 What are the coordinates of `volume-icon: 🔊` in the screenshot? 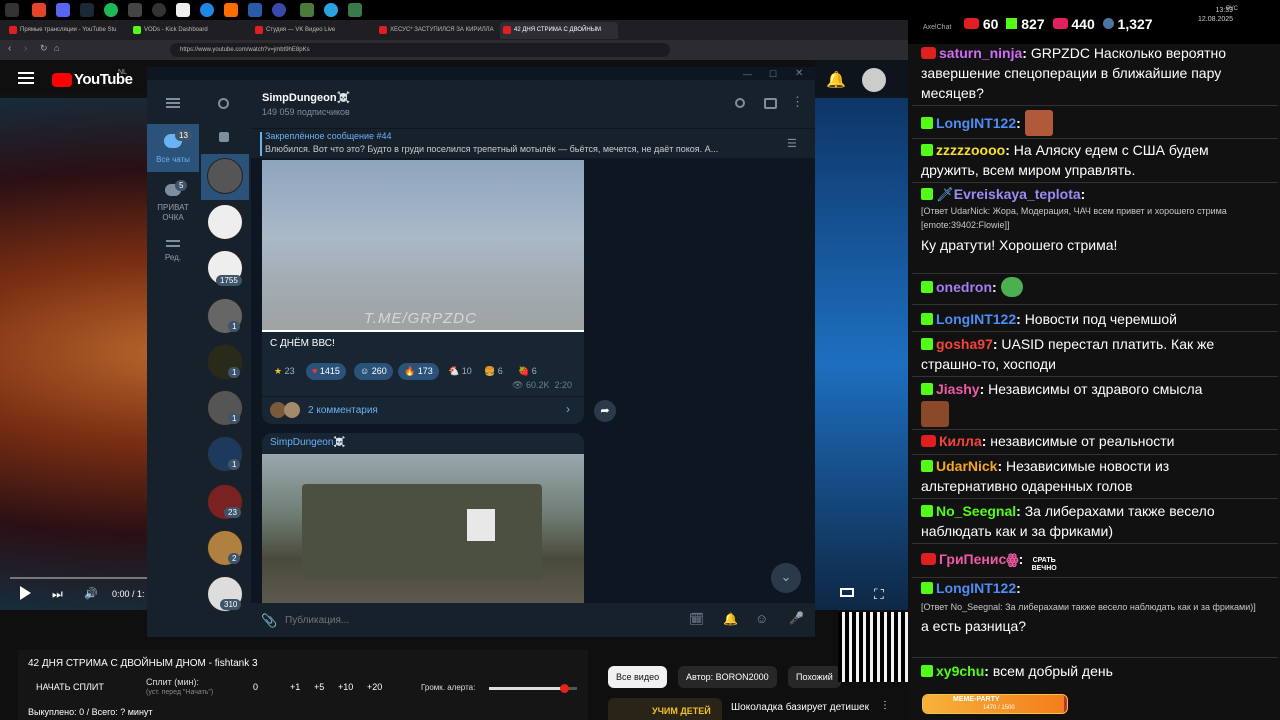 It's located at (91, 593).